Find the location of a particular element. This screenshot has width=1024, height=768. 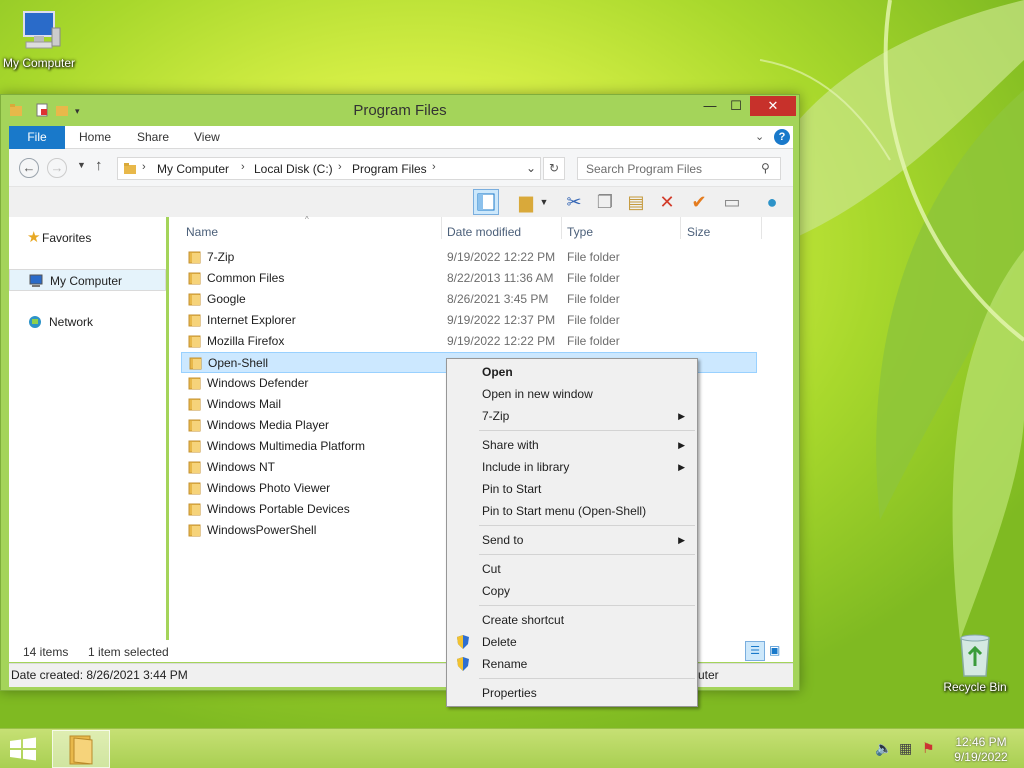

menu-item-create-shortcut: Create shortcut is located at coordinates (572, 620).